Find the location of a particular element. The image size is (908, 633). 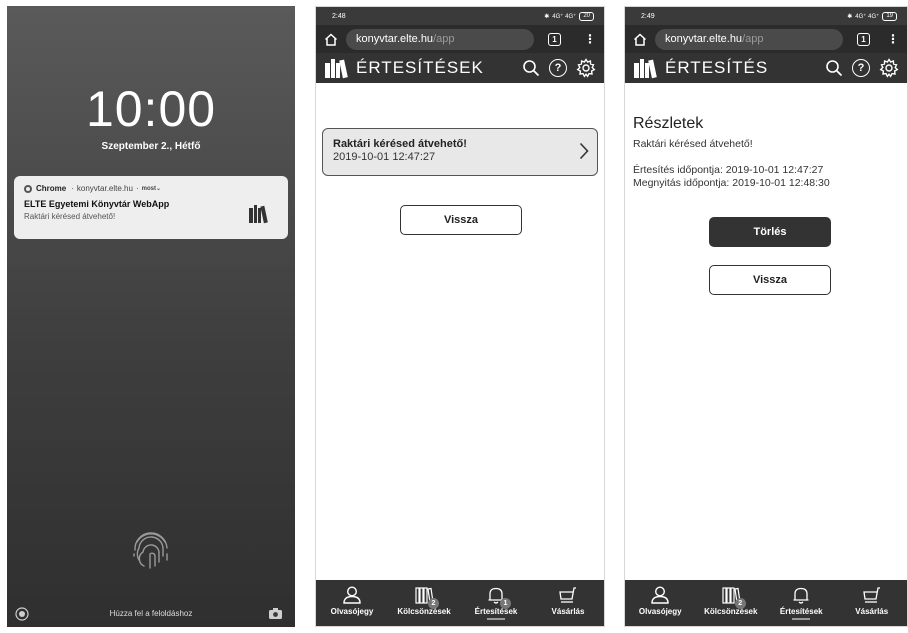

fingerprint-icon is located at coordinates (151, 549).